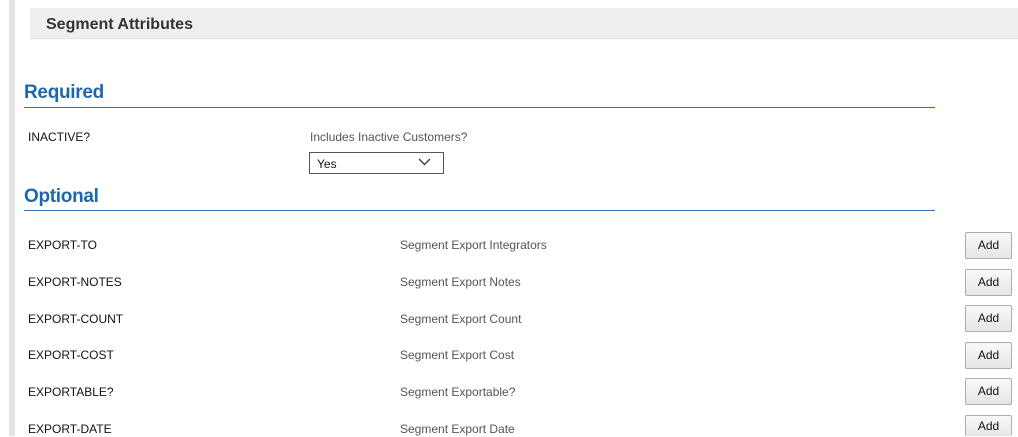  What do you see at coordinates (479, 107) in the screenshot?
I see `required-section-divider` at bounding box center [479, 107].